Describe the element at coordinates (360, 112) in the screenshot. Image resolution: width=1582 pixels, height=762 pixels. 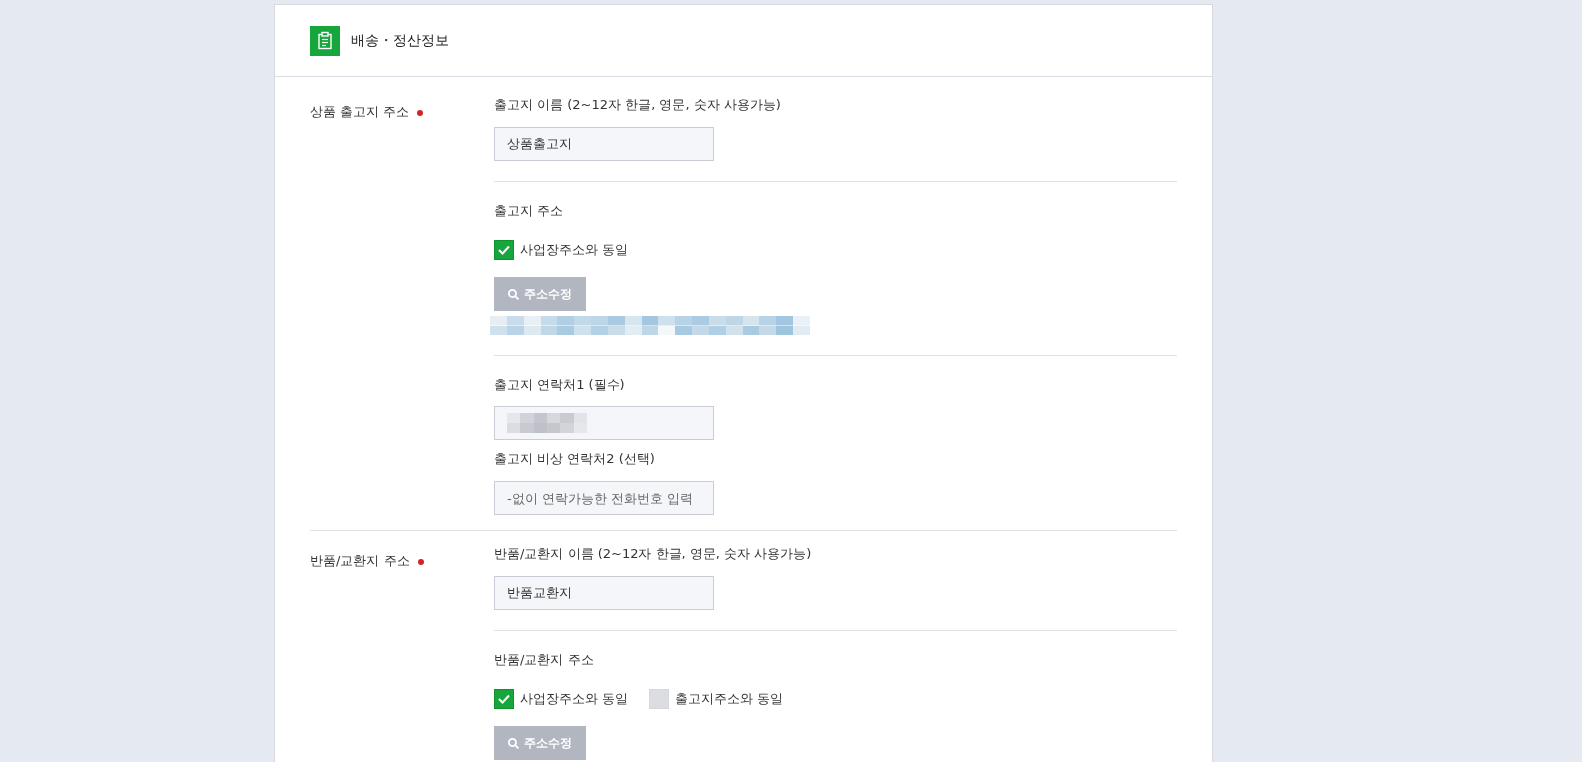
I see `section-label: 상품 출고지 주소` at that location.